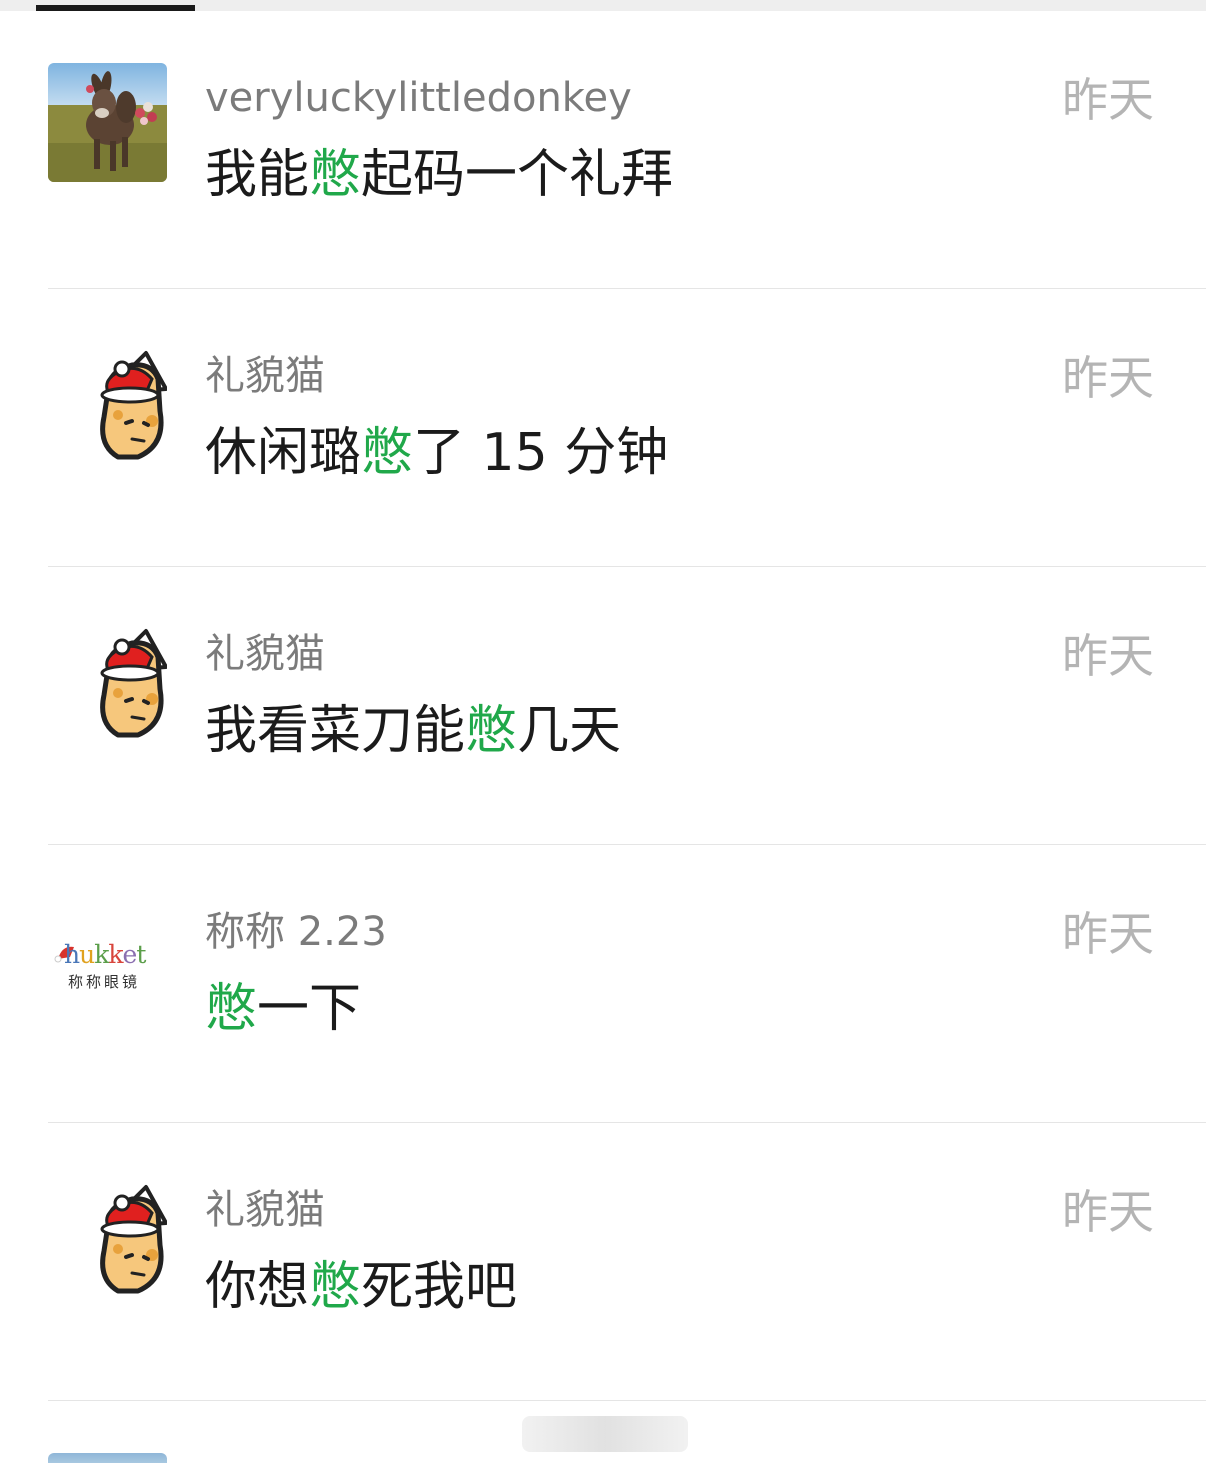 The image size is (1206, 1463). What do you see at coordinates (104, 982) in the screenshot?
I see `svg-text: 称称眼镜` at bounding box center [104, 982].